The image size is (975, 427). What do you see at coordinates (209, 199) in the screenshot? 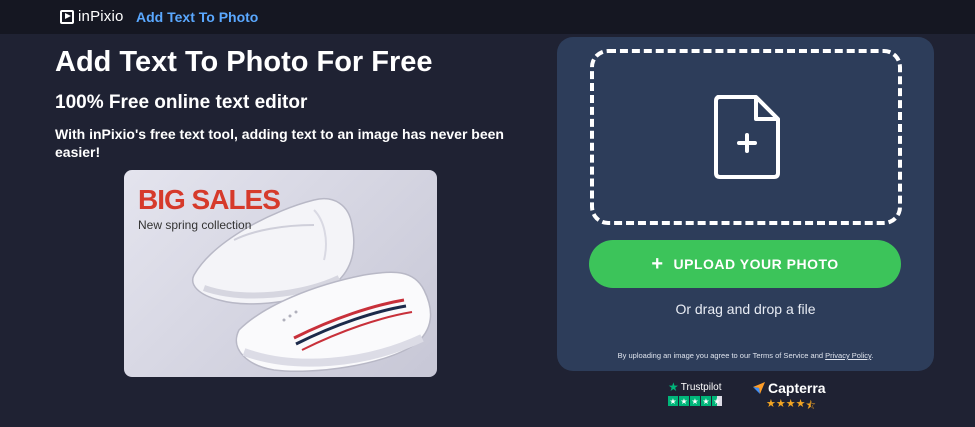
I see `sample-headline: BIG SALES` at bounding box center [209, 199].